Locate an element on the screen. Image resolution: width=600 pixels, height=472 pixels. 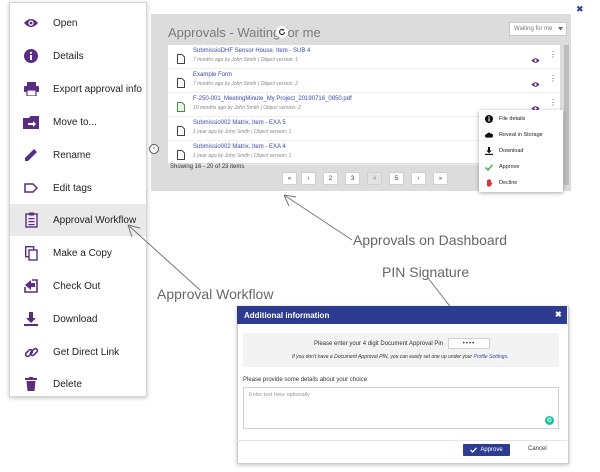
annotation-dashboard: Approvals on Dashboard is located at coordinates (430, 240).